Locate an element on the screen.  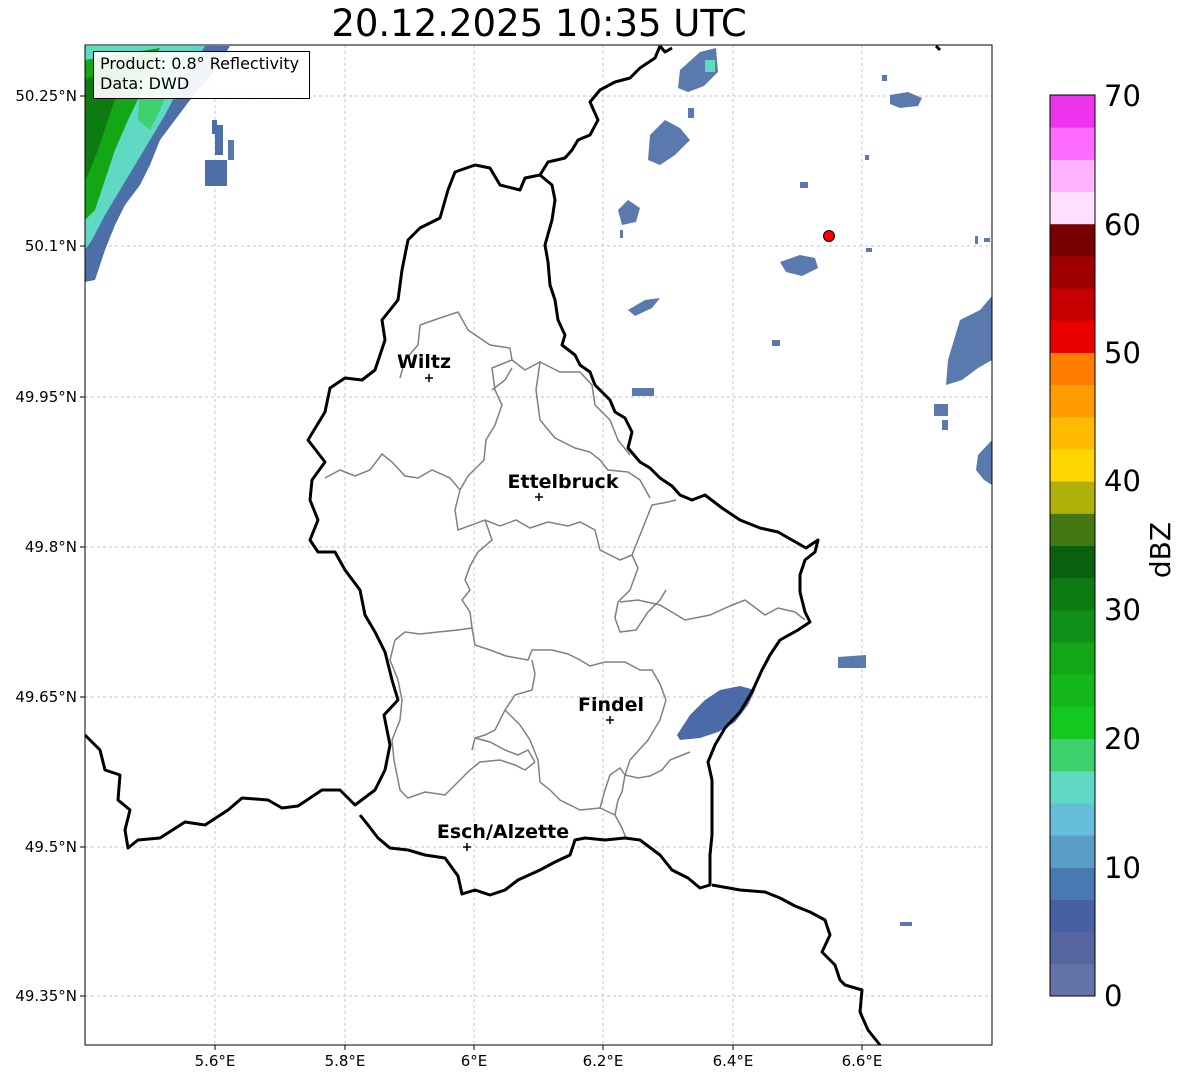
colorbar is located at coordinates (1072, 546).